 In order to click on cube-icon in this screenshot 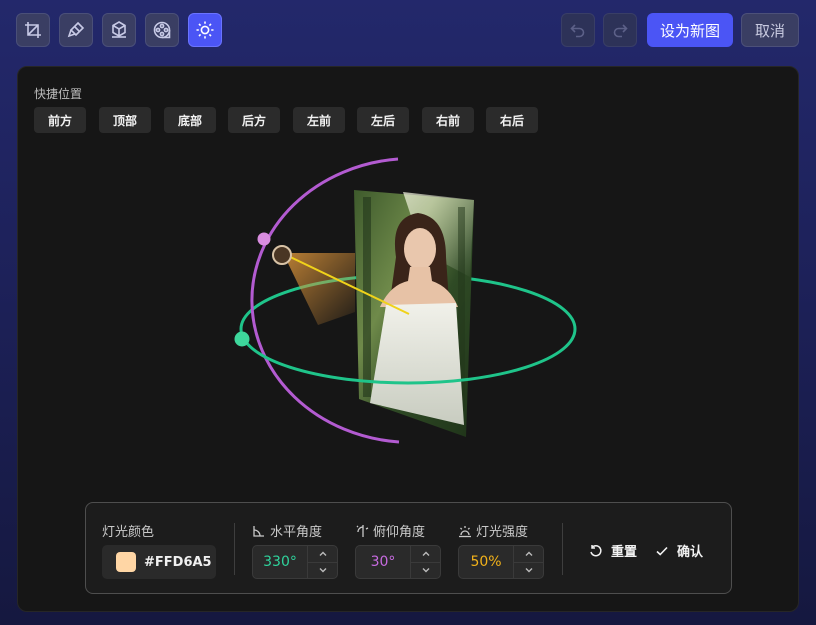, I will do `click(119, 29)`.